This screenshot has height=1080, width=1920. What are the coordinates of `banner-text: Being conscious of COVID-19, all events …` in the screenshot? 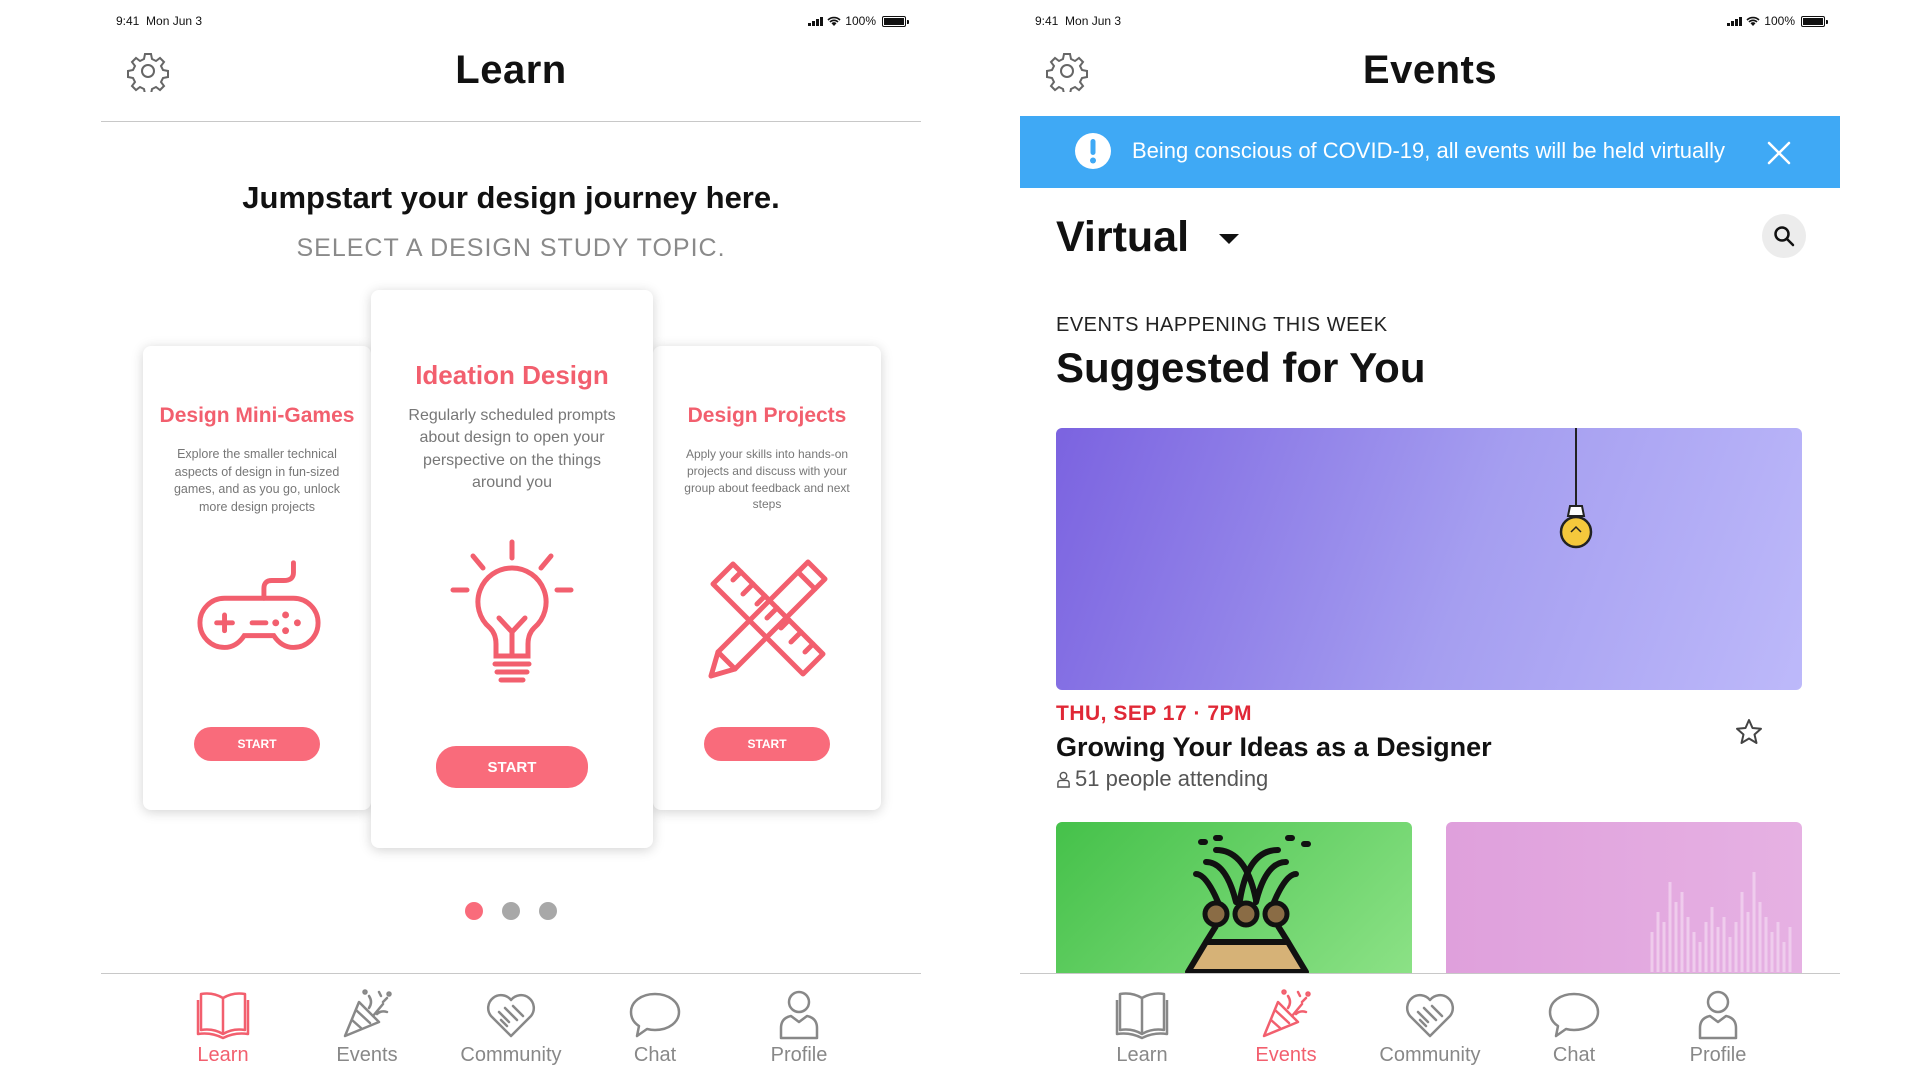 It's located at (1429, 150).